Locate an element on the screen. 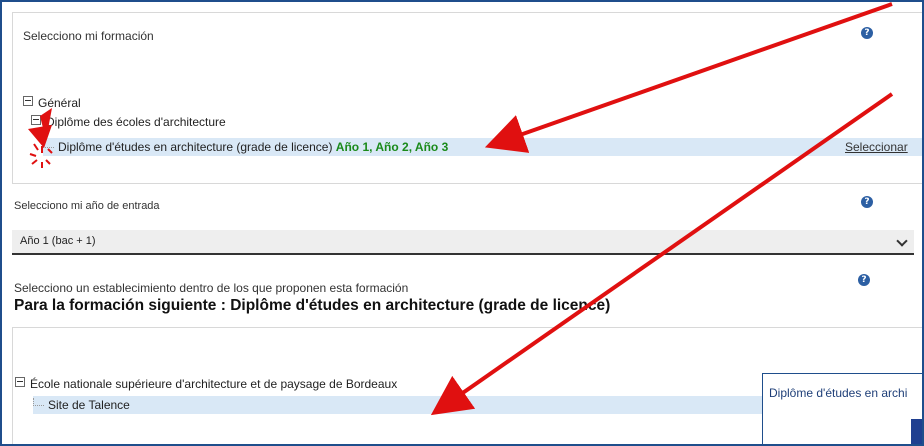 This screenshot has width=924, height=446. tree-node-ecoles: Diplôme des écoles d'architecture is located at coordinates (128, 122).